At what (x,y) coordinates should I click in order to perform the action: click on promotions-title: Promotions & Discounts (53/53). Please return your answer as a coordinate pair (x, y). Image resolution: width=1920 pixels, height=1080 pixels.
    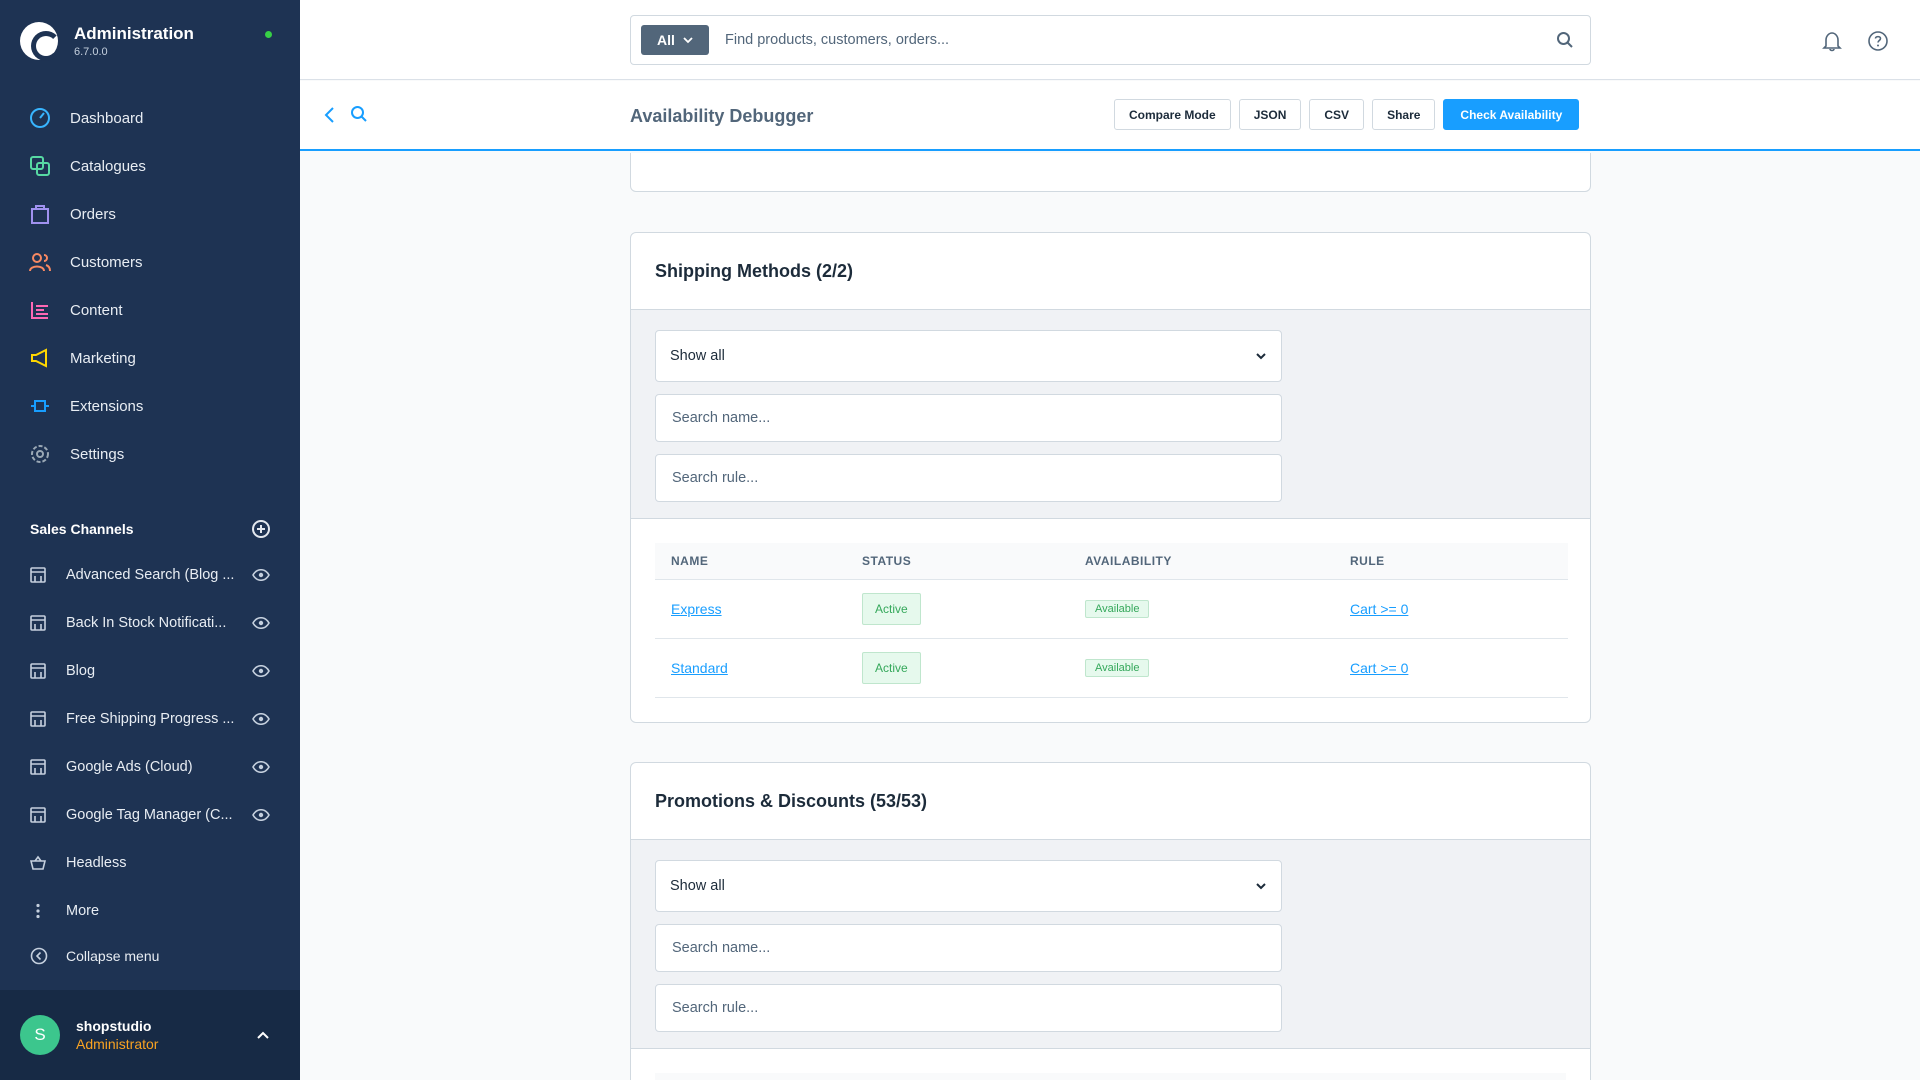
    Looking at the image, I should click on (1110, 801).